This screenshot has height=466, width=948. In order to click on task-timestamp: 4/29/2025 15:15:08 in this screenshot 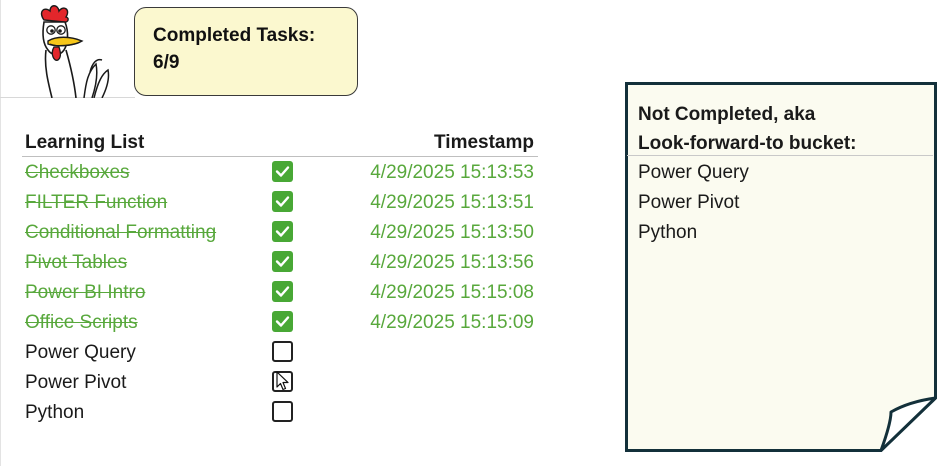, I will do `click(452, 292)`.